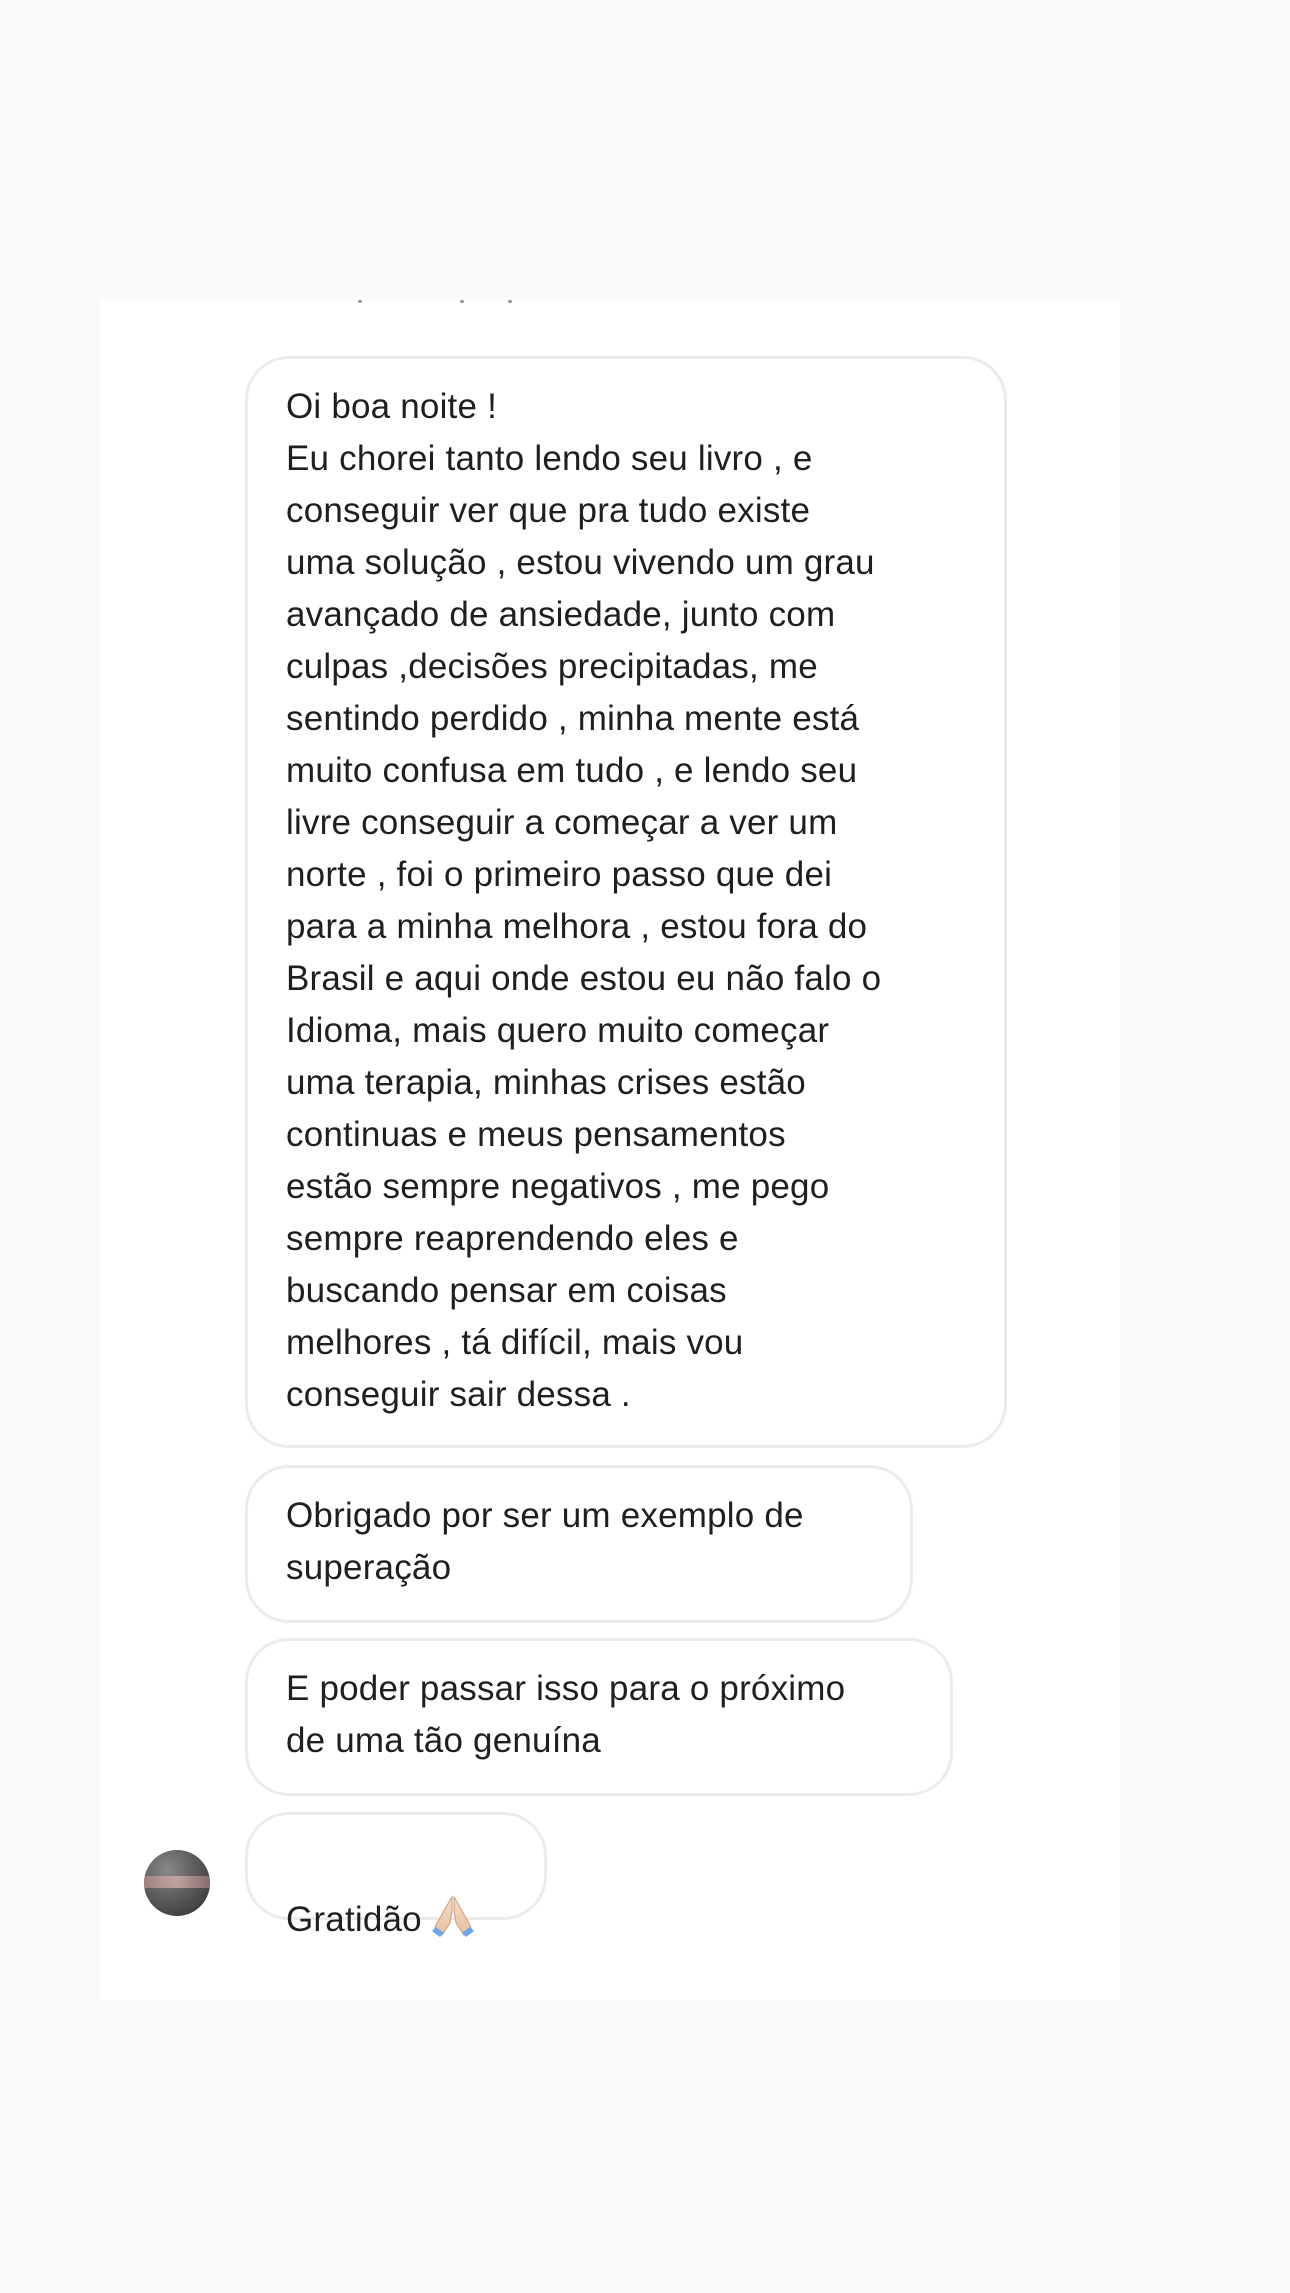  Describe the element at coordinates (579, 1544) in the screenshot. I see `message-bubble: Obrigado por ser um exemplo de superação` at that location.